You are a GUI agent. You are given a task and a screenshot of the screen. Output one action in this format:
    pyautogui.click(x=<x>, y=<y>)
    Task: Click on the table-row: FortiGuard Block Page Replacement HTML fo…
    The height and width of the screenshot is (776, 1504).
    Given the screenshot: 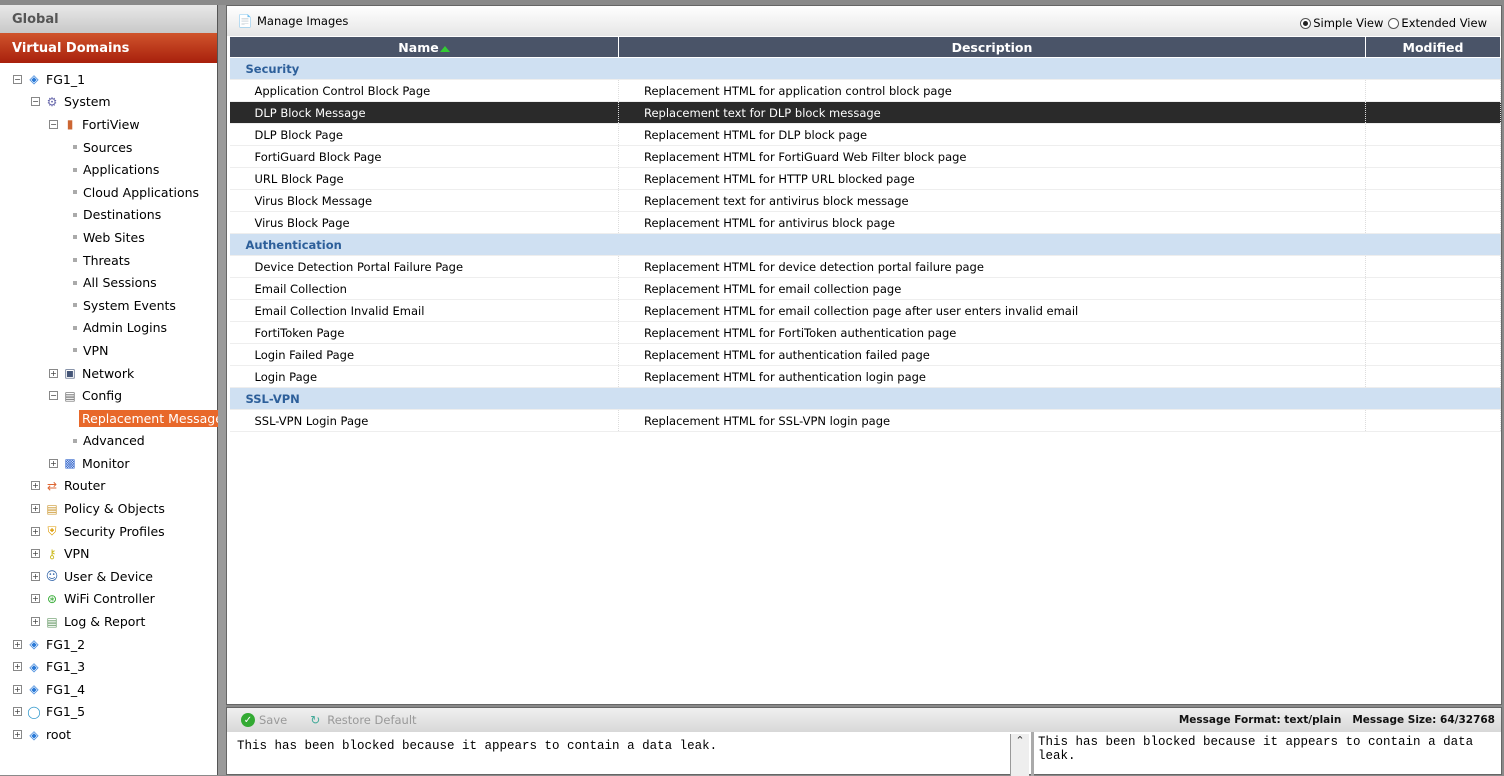 What is the action you would take?
    pyautogui.click(x=865, y=156)
    